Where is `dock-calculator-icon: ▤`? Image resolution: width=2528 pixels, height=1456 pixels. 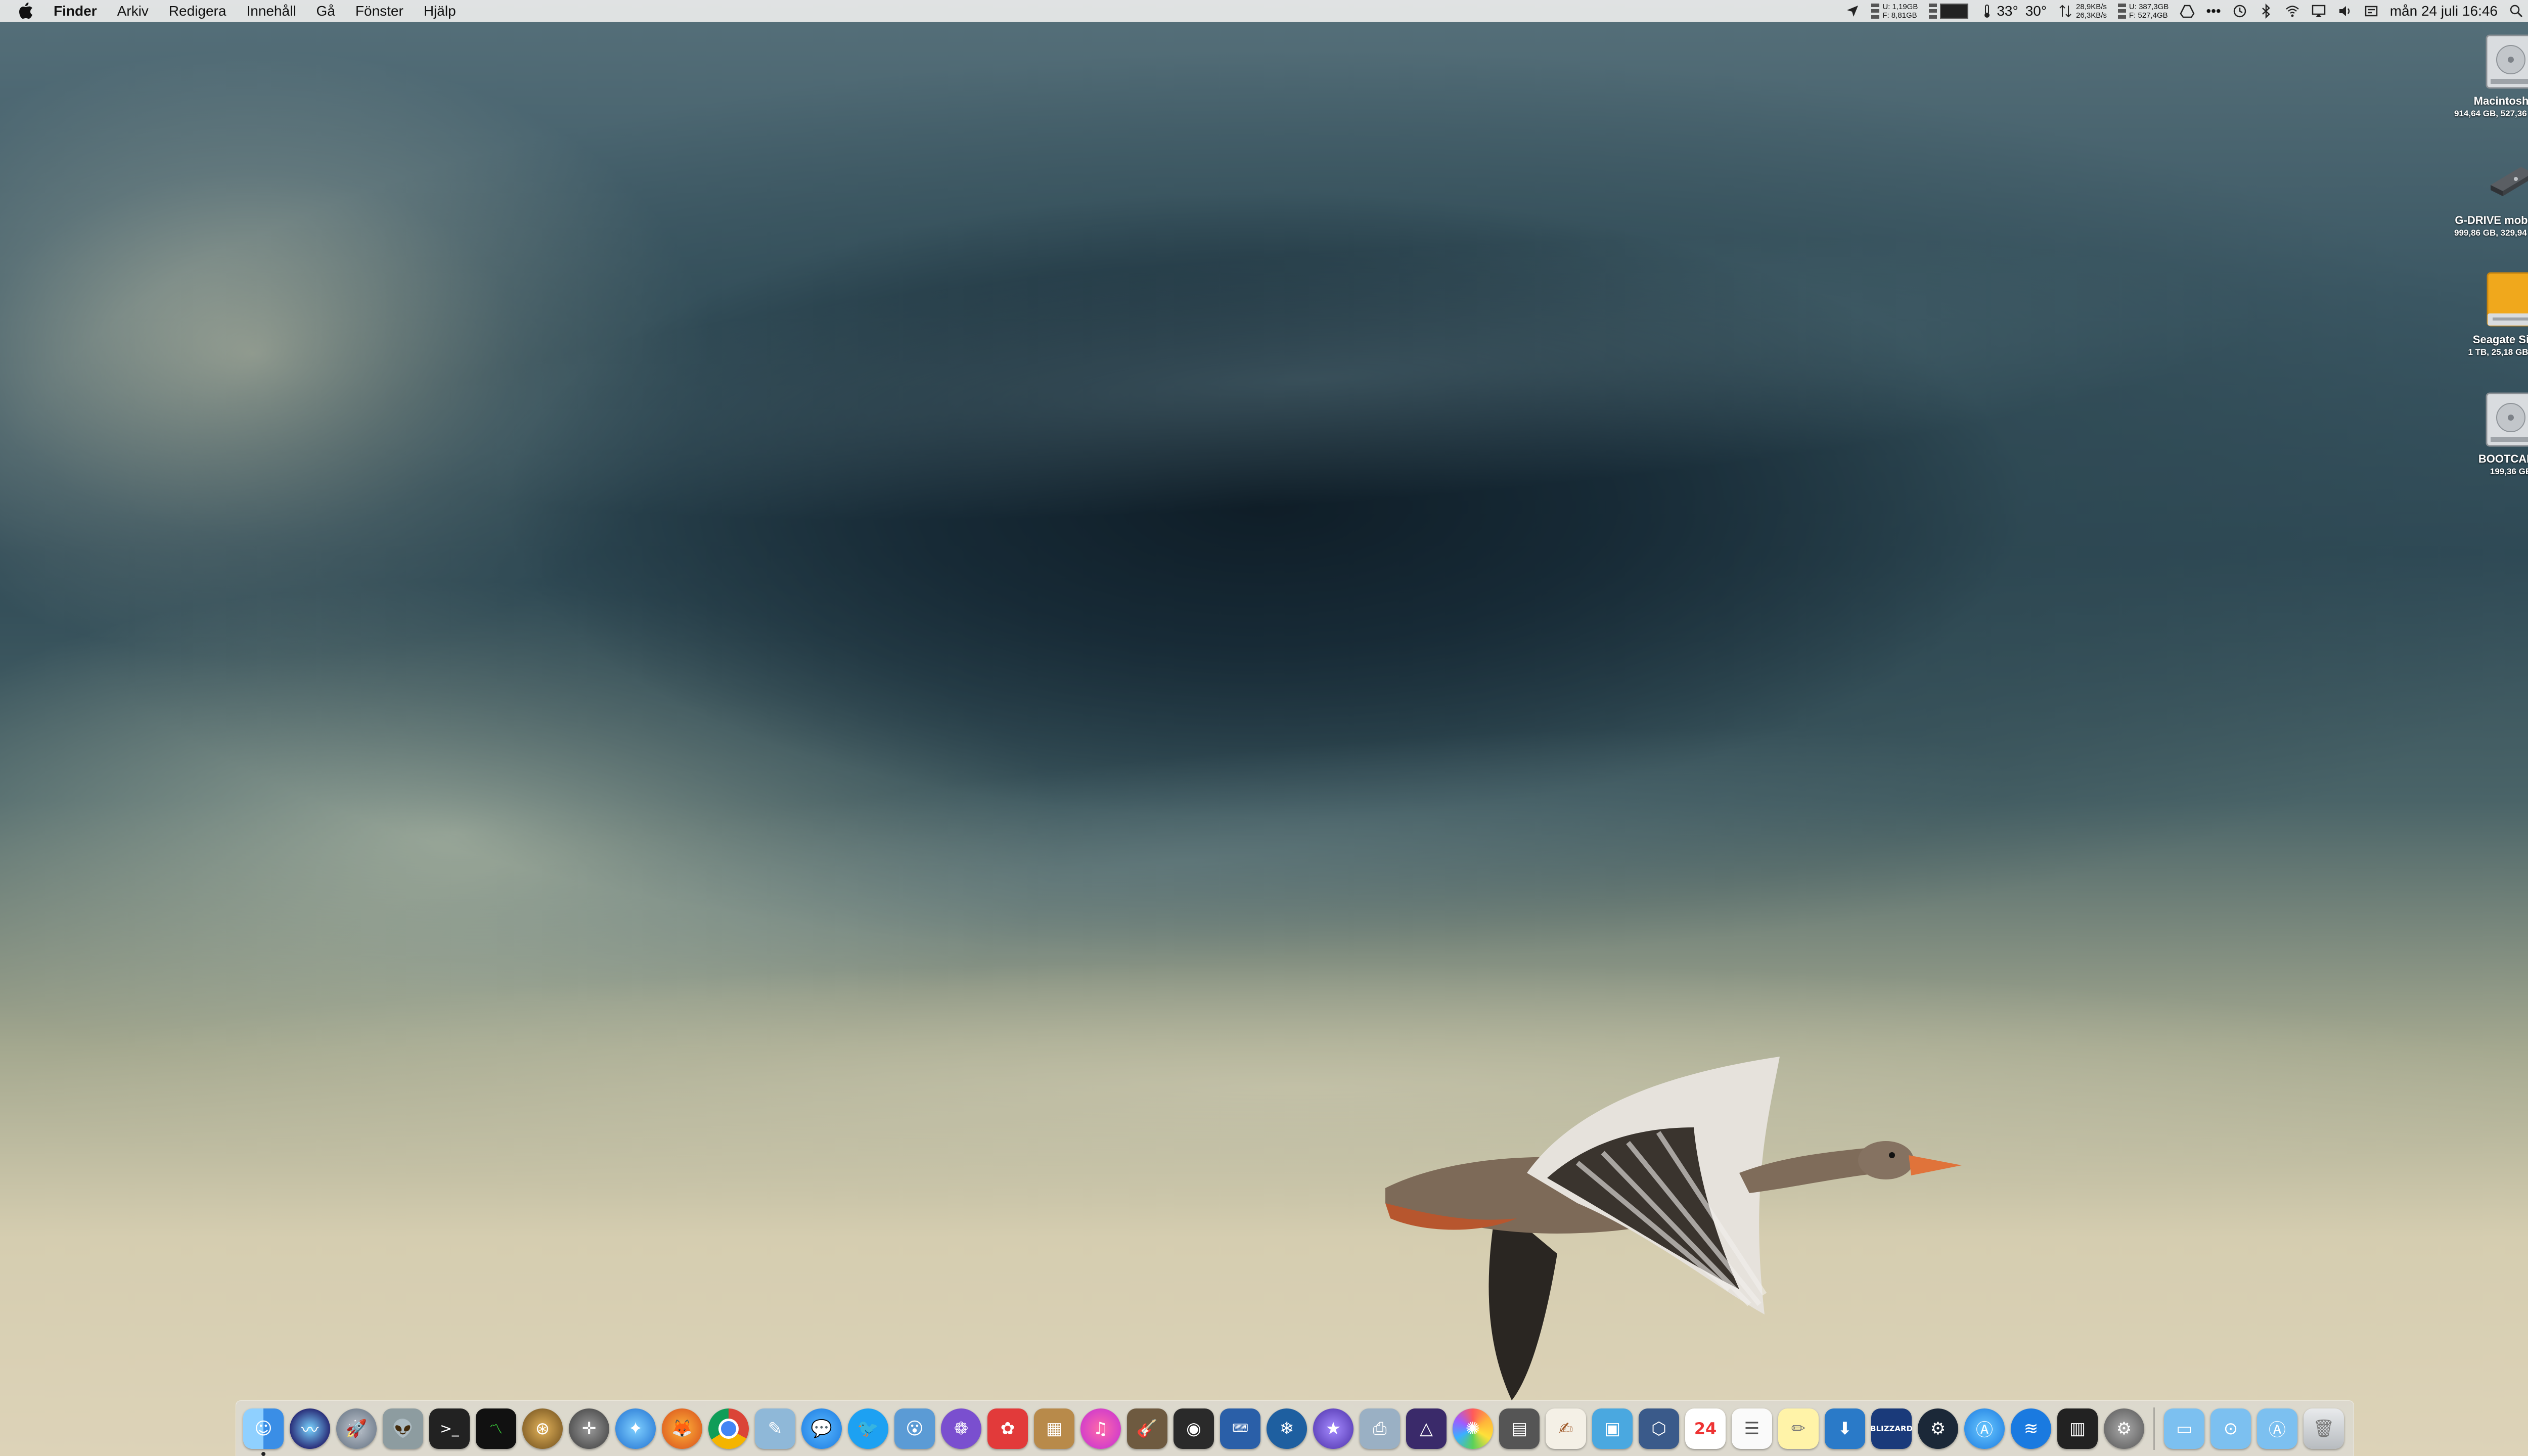
dock-calculator-icon: ▤ is located at coordinates (1520, 1428).